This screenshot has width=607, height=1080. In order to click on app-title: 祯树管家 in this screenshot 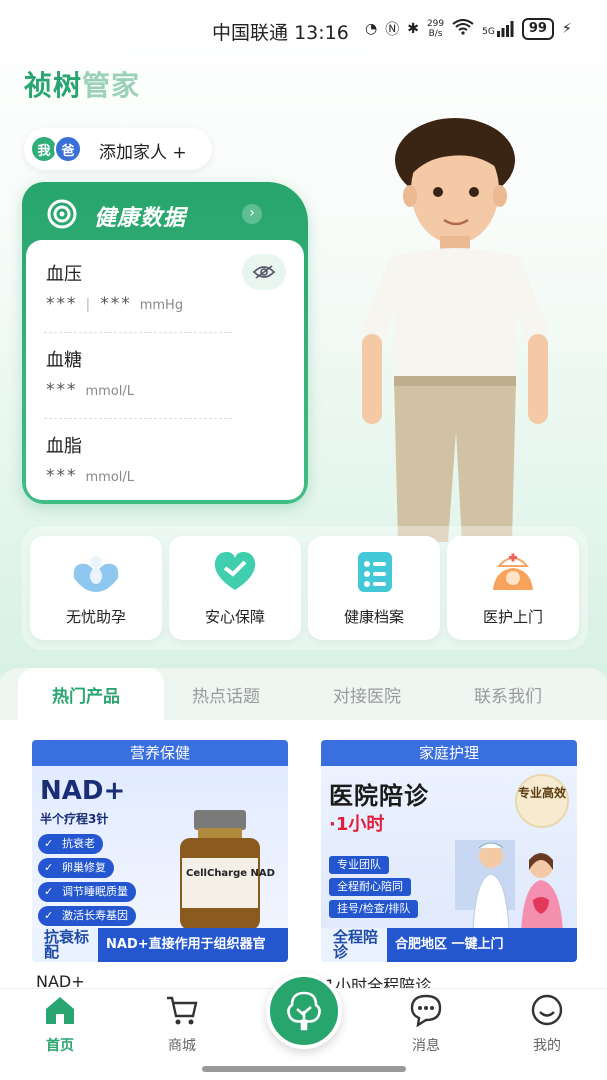, I will do `click(82, 84)`.